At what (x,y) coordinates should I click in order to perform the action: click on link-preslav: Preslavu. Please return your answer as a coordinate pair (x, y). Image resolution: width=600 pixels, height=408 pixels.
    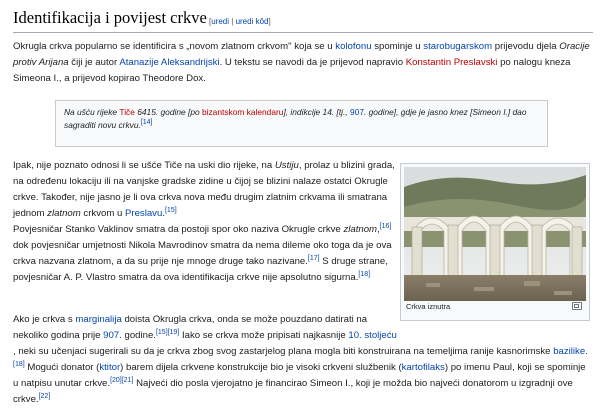
    Looking at the image, I should click on (143, 213).